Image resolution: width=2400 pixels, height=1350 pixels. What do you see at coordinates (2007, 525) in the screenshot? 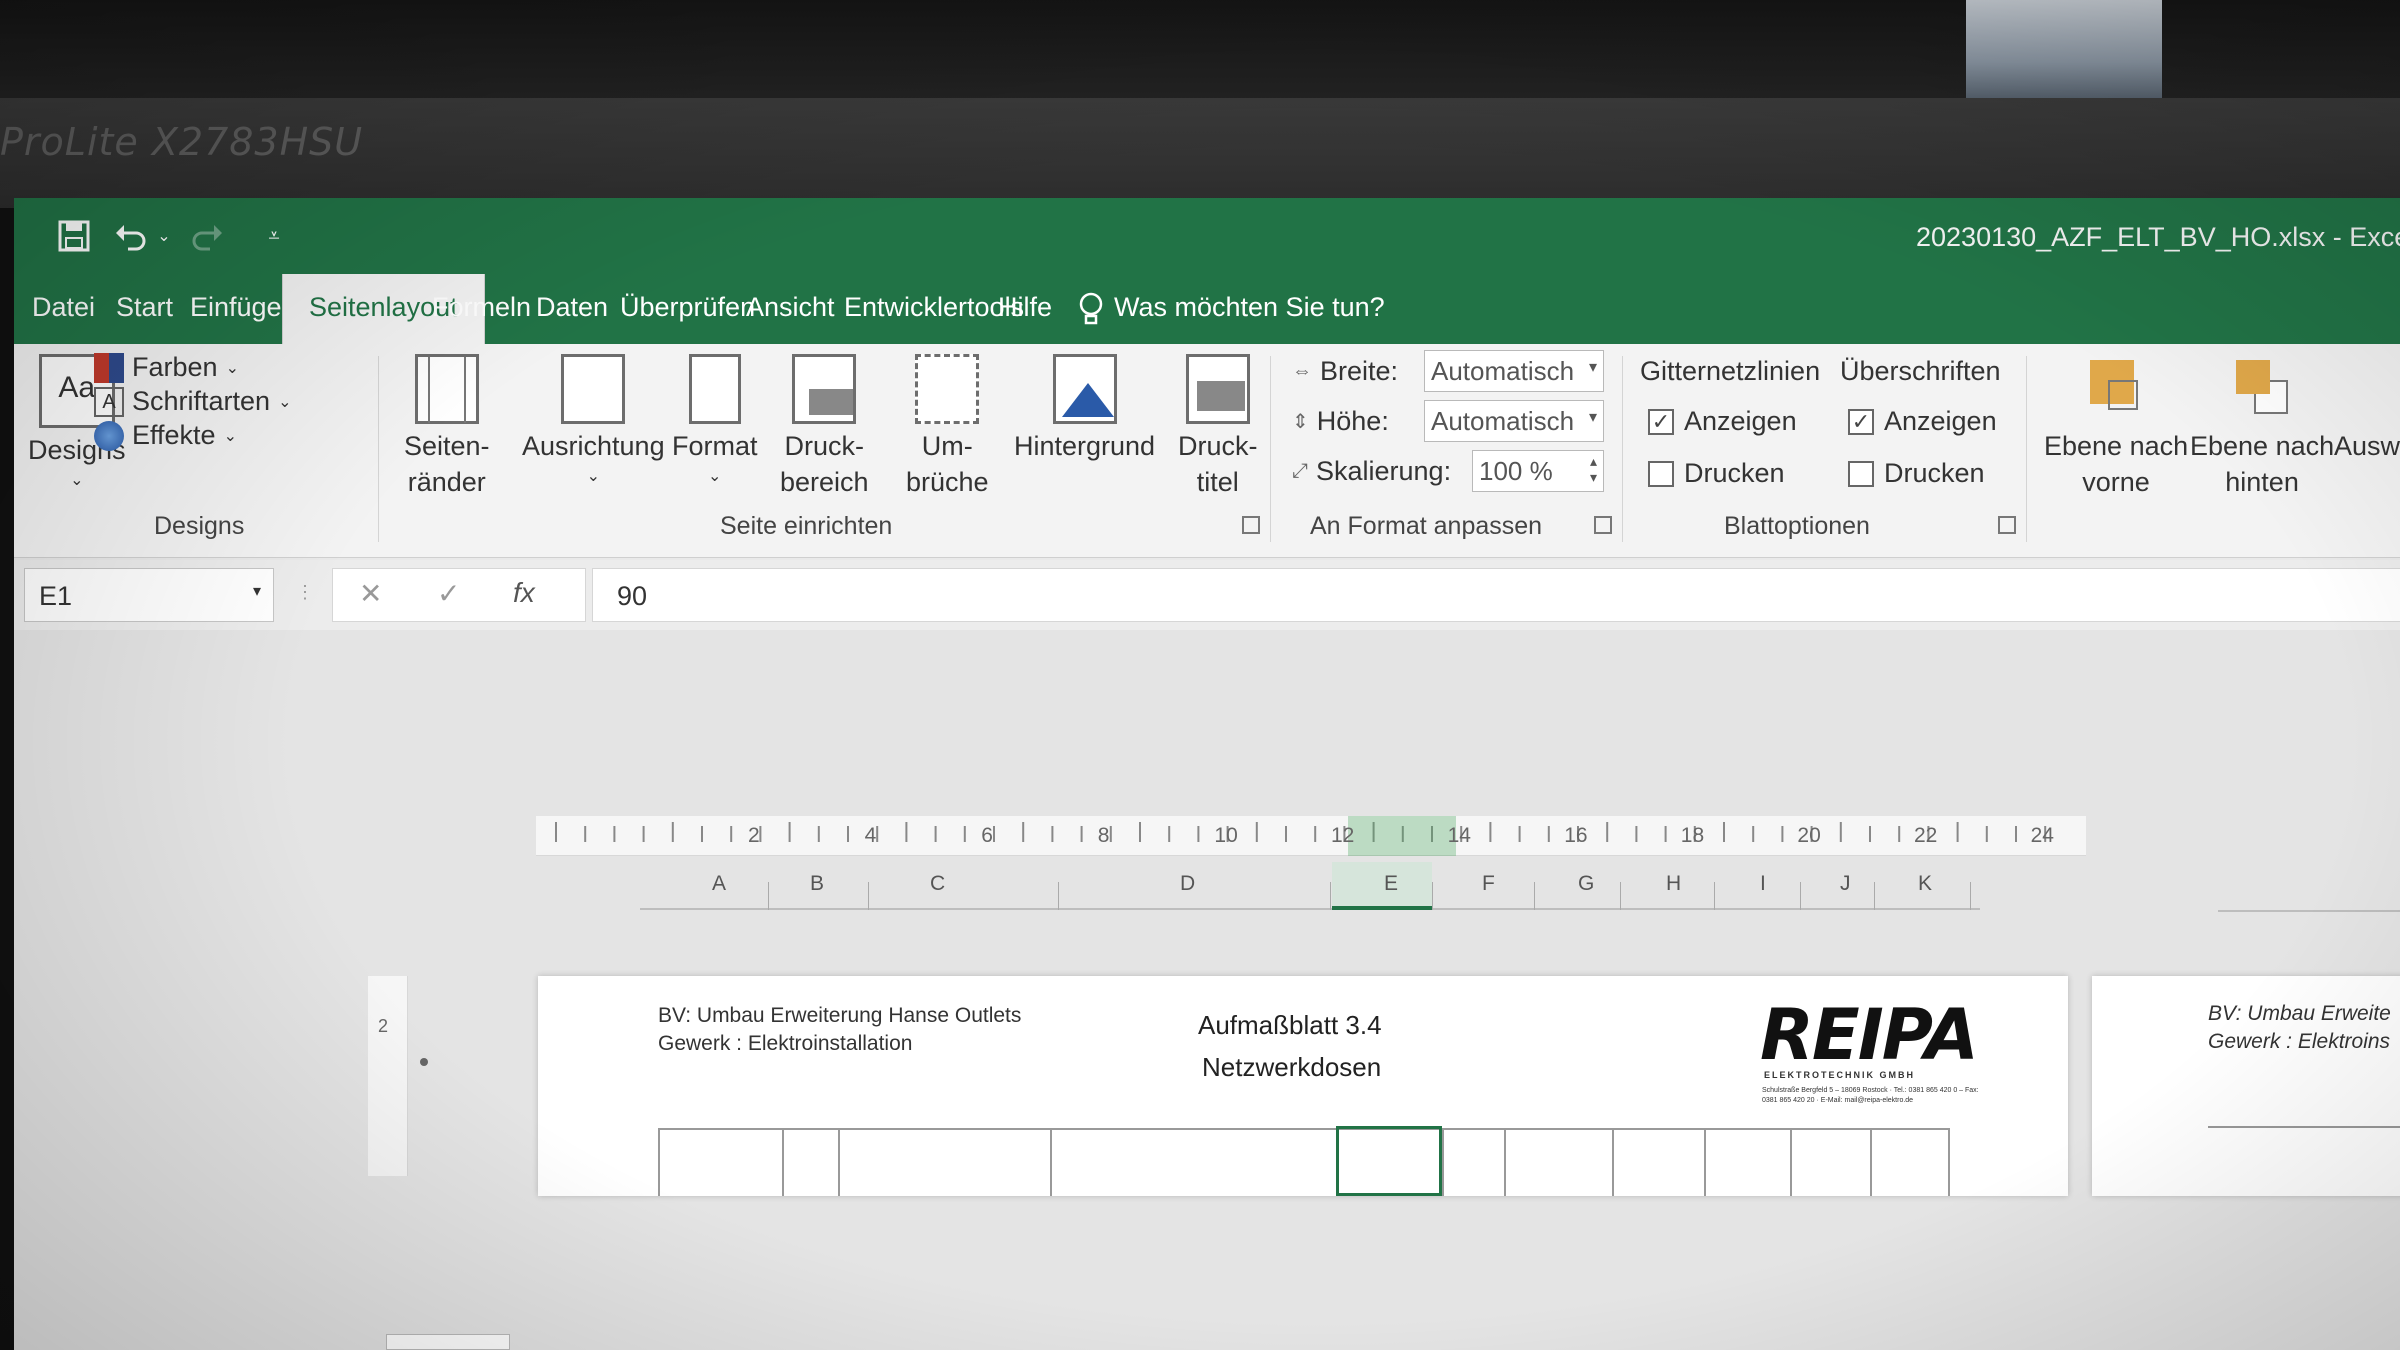
I see `sheet-options-launcher-icon` at bounding box center [2007, 525].